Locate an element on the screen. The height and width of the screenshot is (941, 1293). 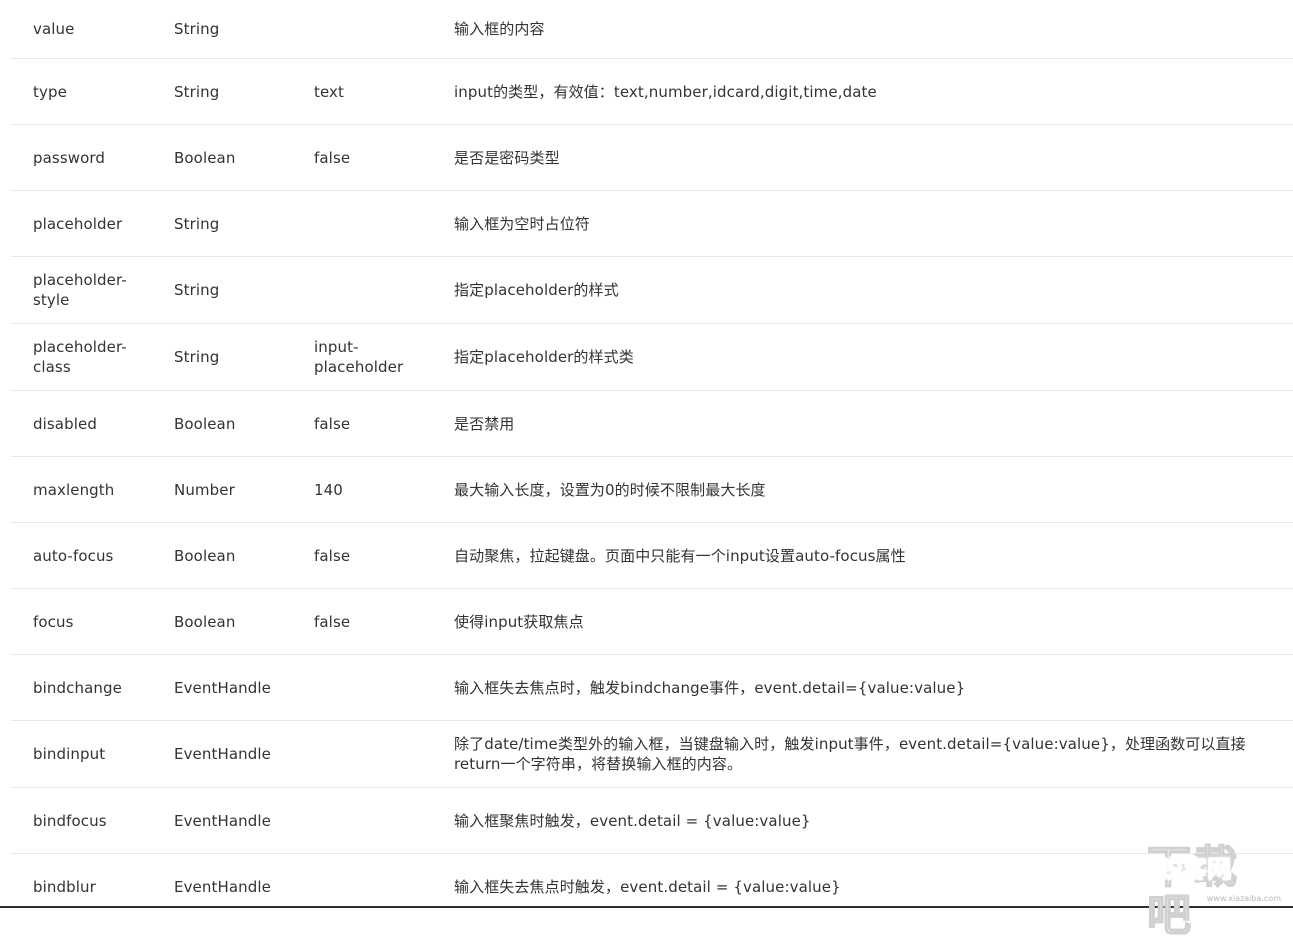
attr-name: placeholder- class is located at coordinates (80, 357).